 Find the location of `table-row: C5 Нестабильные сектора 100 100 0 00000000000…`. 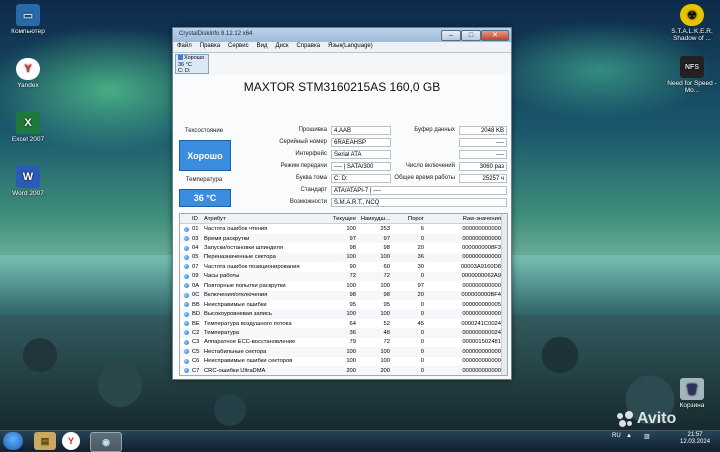

table-row: C5 Нестабильные сектора 100 100 0 00000000000… is located at coordinates (343, 352).